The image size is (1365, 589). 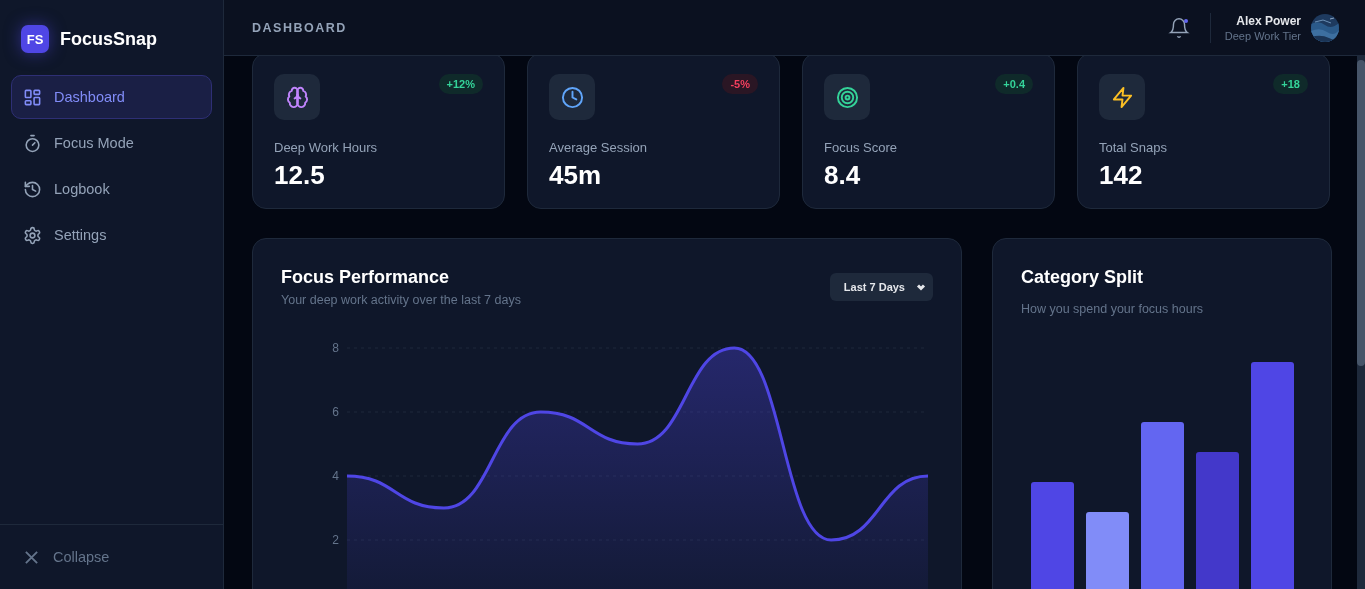 What do you see at coordinates (740, 84) in the screenshot?
I see `change-badge: -5%` at bounding box center [740, 84].